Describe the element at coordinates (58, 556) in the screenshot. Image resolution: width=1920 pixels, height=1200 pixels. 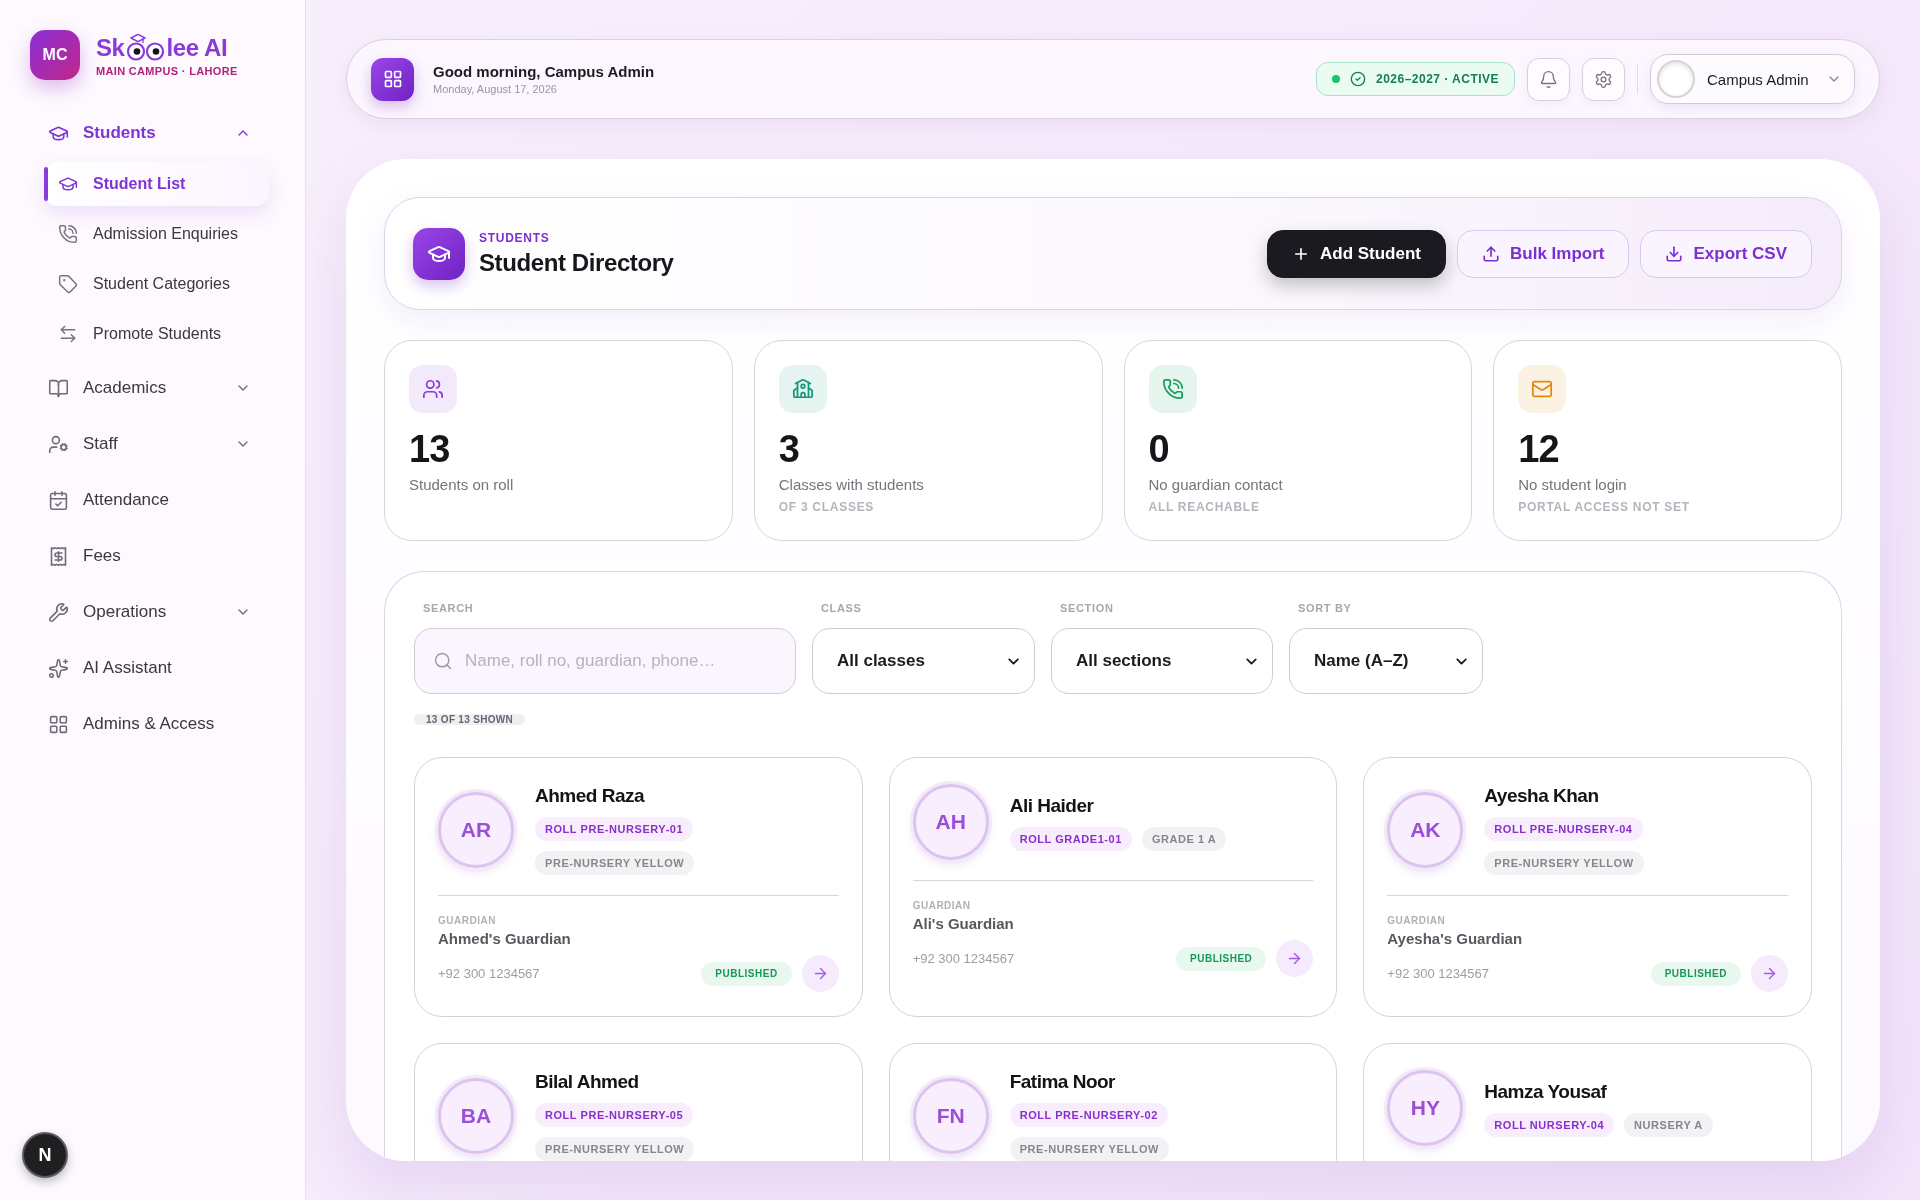
I see `receipt-icon` at that location.